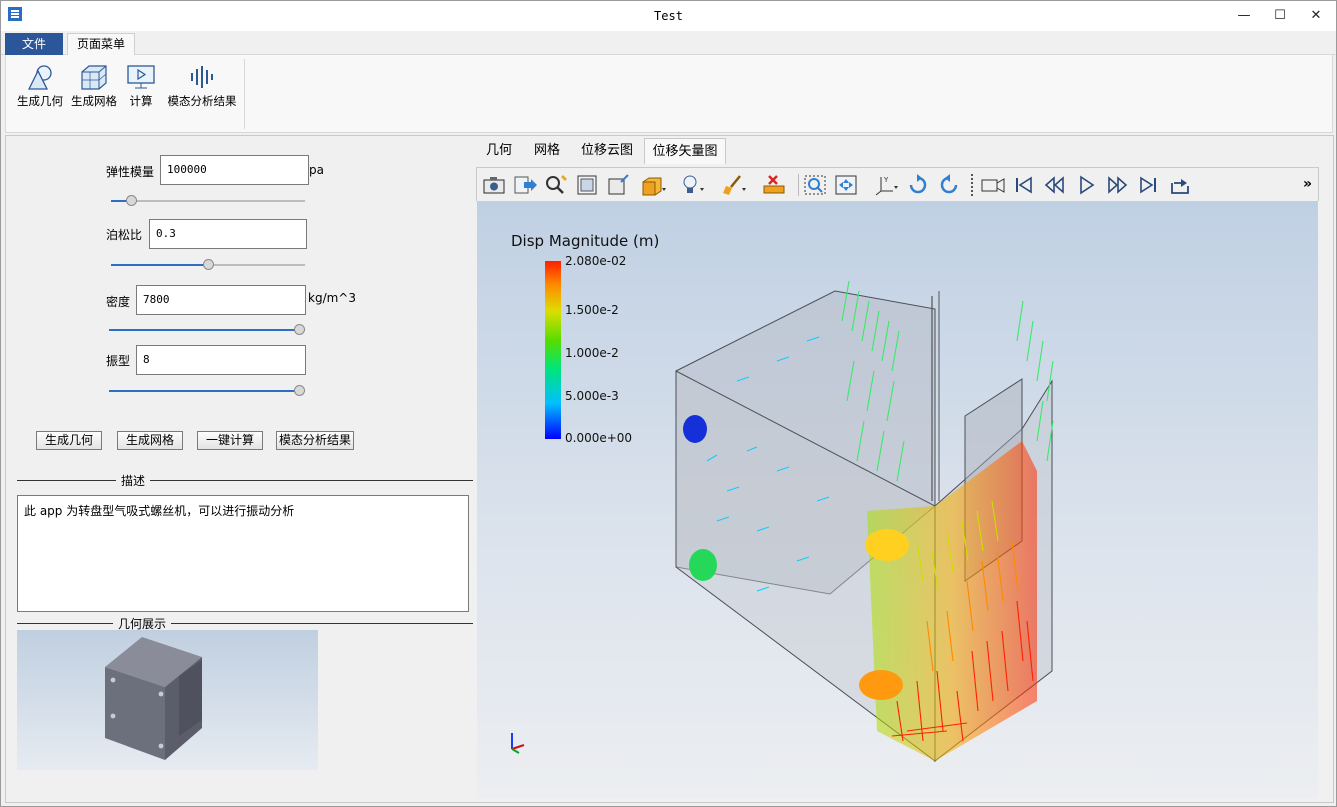  Describe the element at coordinates (918, 185) in the screenshot. I see `rotate-clockwise-icon` at that location.